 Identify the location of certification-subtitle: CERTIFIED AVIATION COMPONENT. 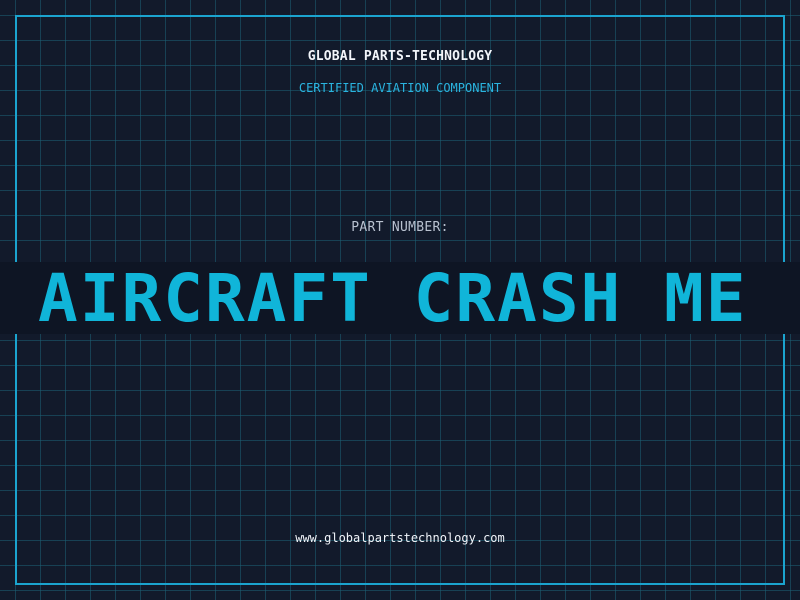
(400, 88).